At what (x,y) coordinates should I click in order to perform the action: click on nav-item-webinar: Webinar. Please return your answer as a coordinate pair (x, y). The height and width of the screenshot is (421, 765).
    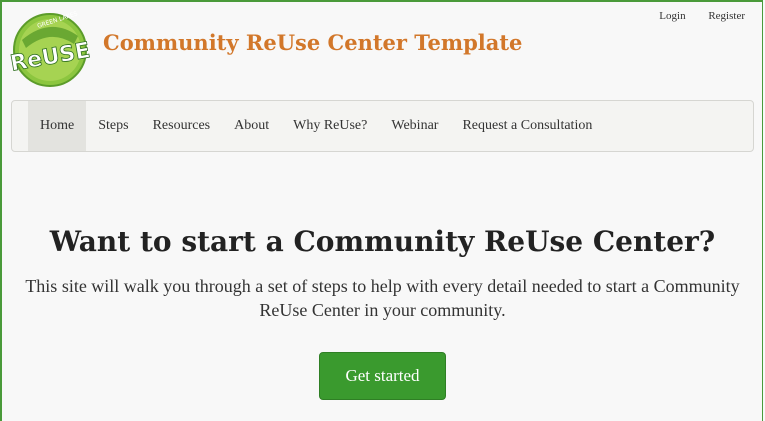
    Looking at the image, I should click on (414, 126).